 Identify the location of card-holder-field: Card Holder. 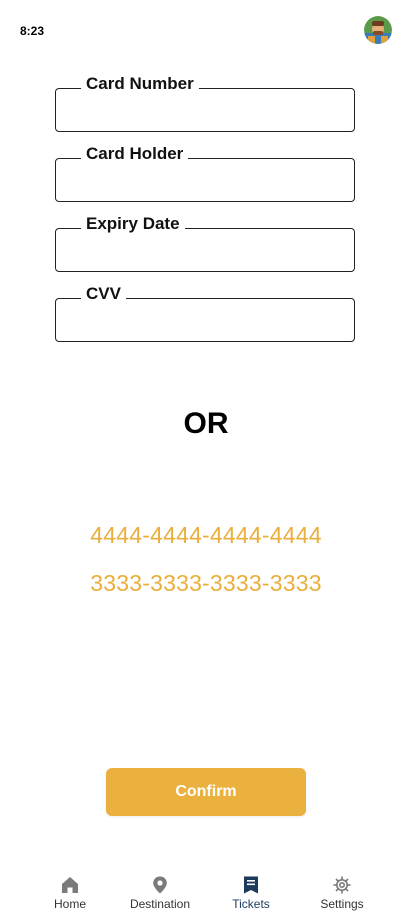
(205, 173).